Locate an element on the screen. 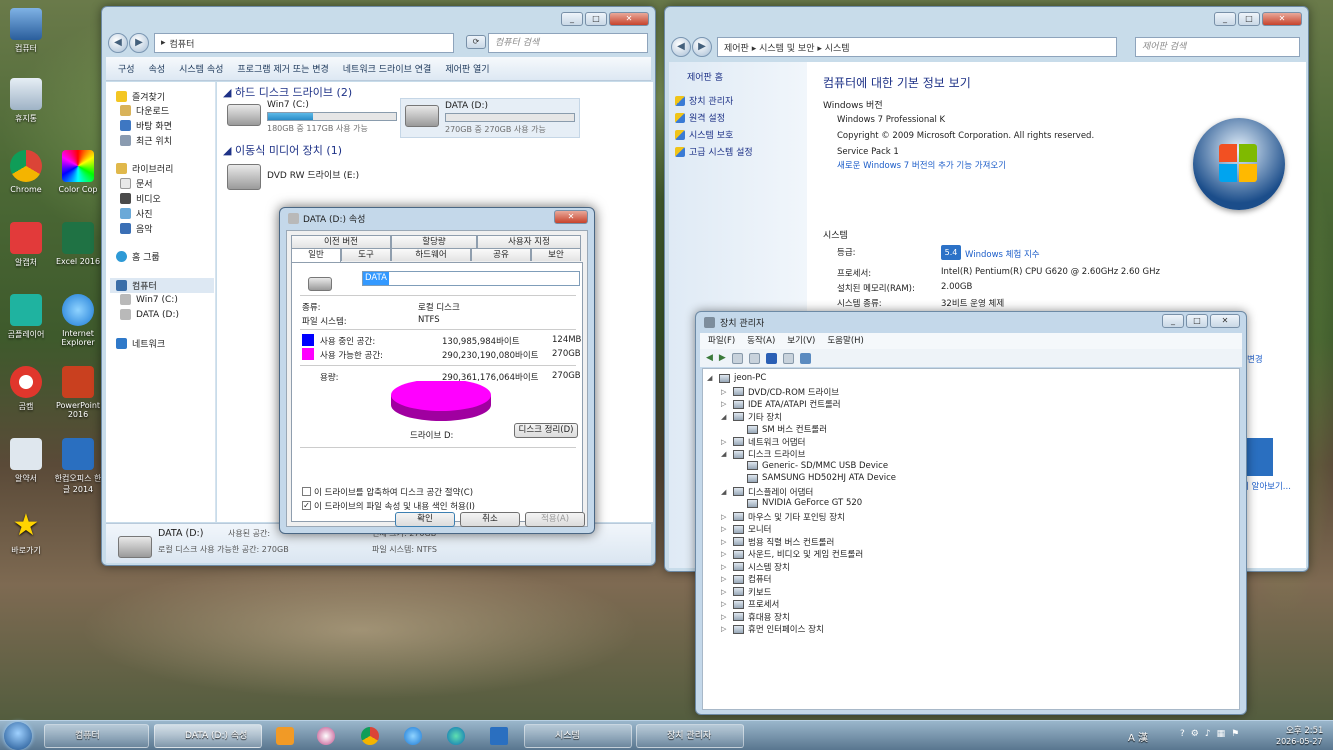  nav-computer: 컴퓨터 is located at coordinates (162, 285).